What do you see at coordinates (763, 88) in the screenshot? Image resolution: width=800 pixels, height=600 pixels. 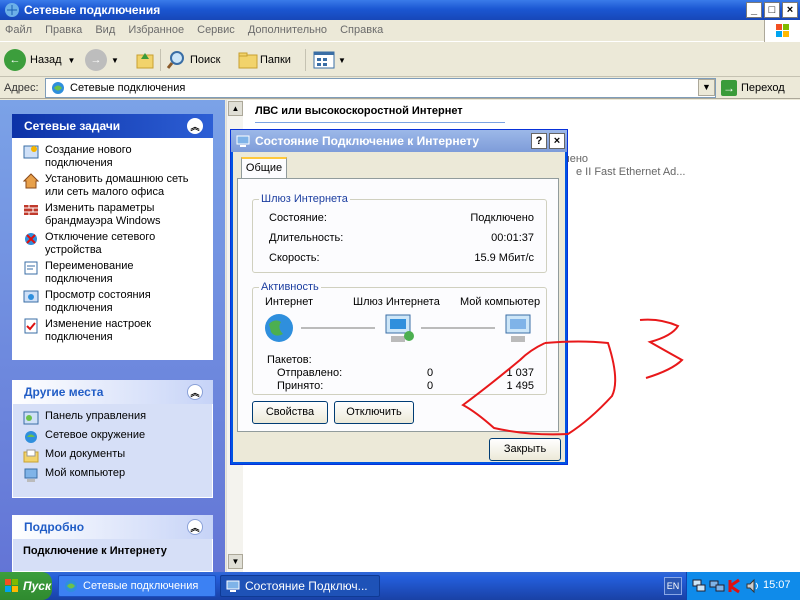 I see `go-label: Переход` at bounding box center [763, 88].